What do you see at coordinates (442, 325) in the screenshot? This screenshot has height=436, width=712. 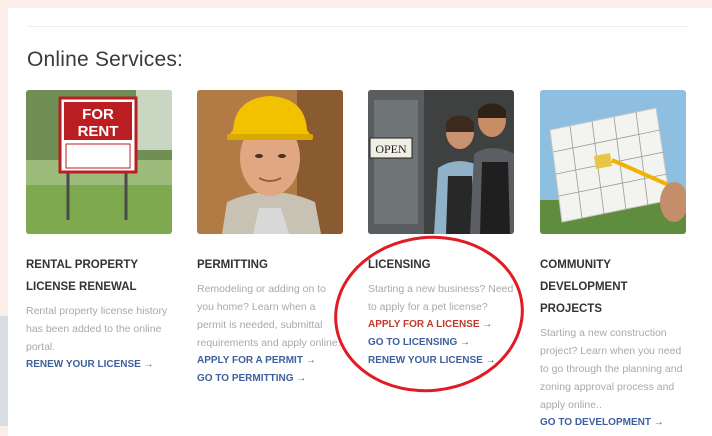 I see `apply-license-link: APPLY FOR A LICENSE →` at bounding box center [442, 325].